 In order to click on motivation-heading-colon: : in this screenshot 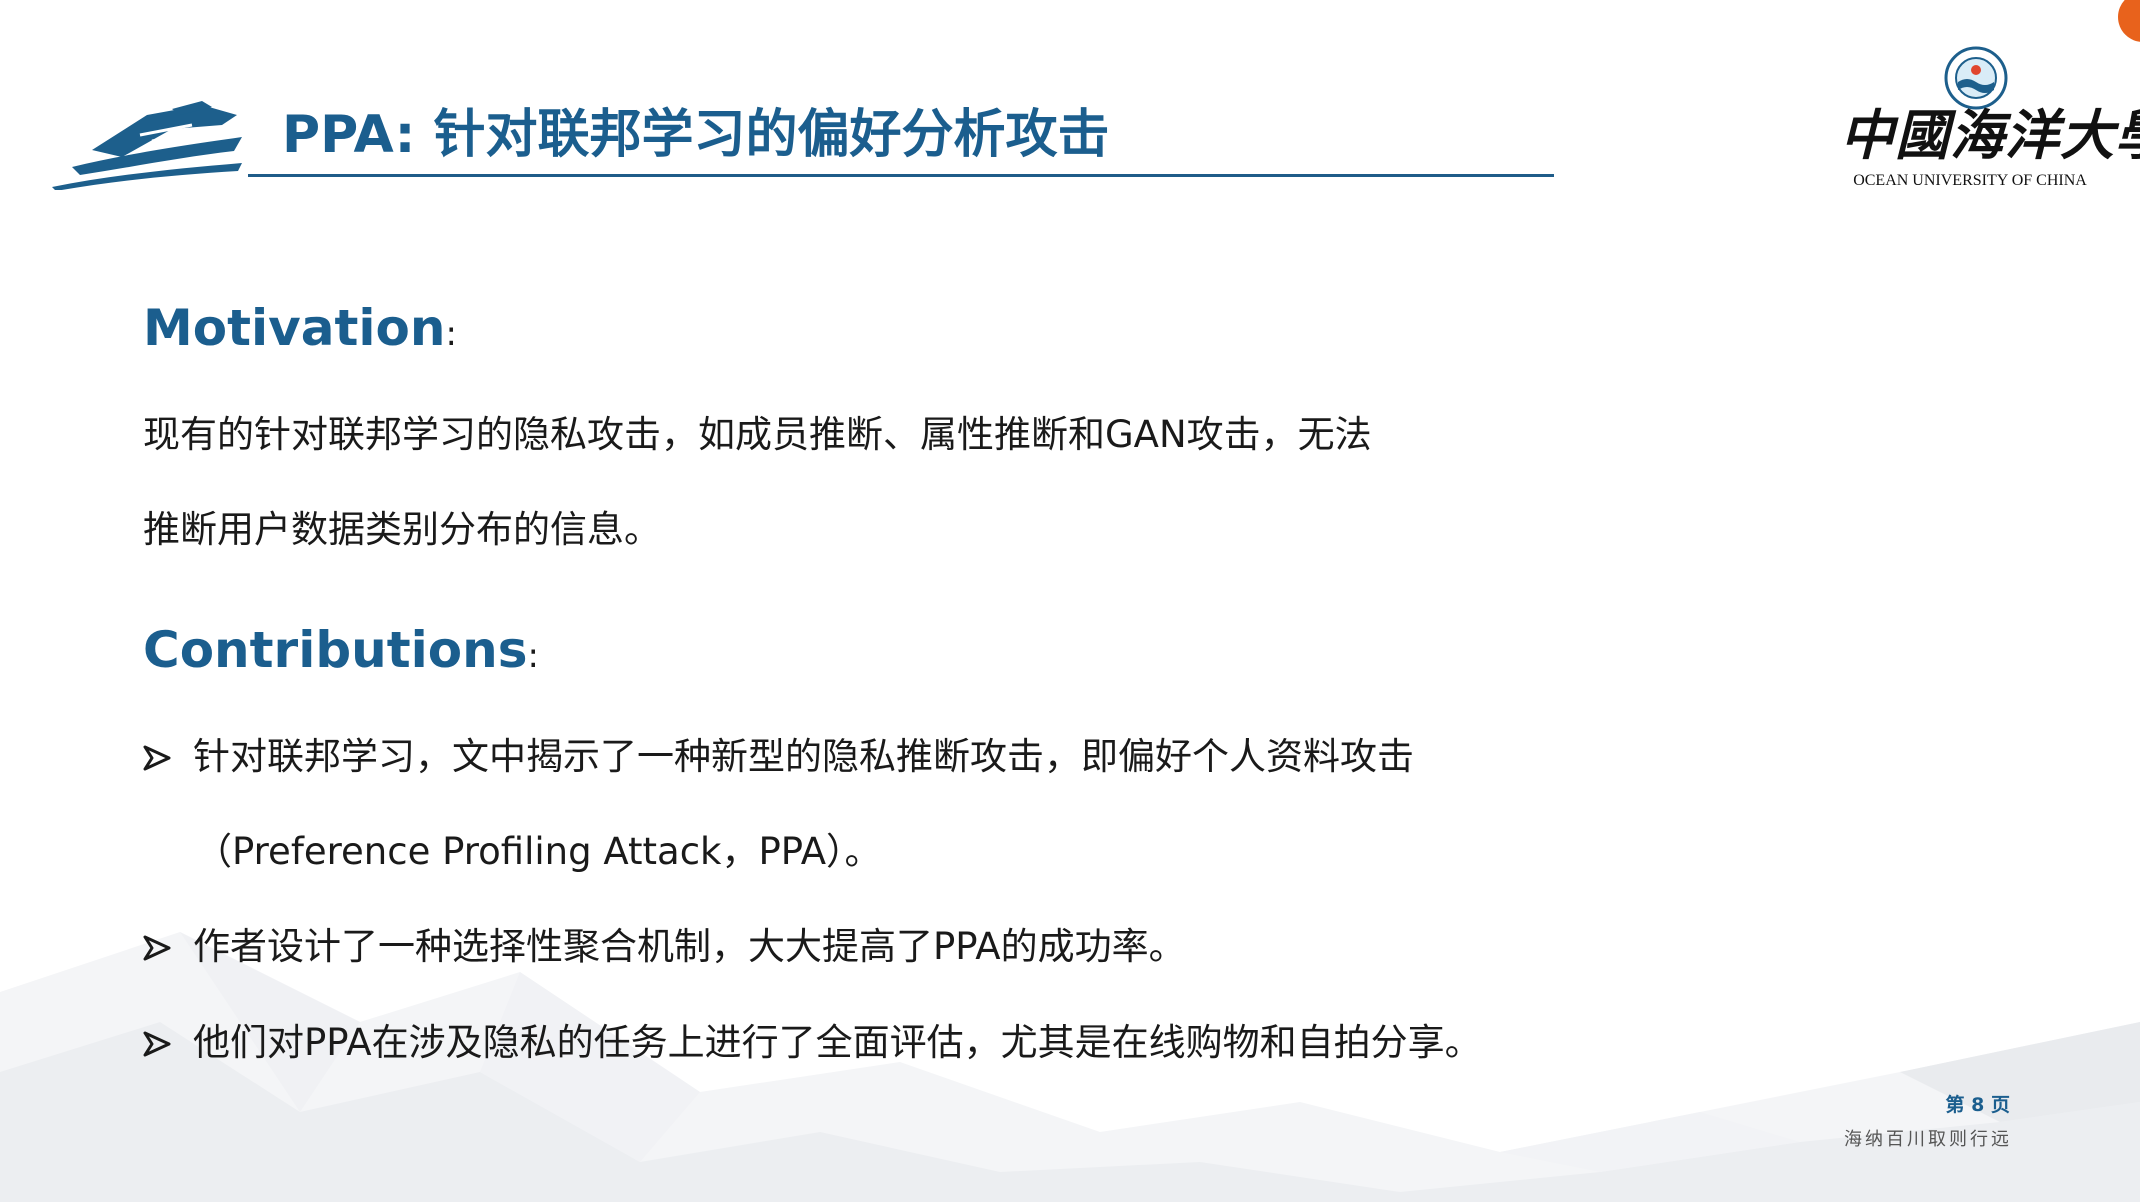, I will do `click(451, 334)`.